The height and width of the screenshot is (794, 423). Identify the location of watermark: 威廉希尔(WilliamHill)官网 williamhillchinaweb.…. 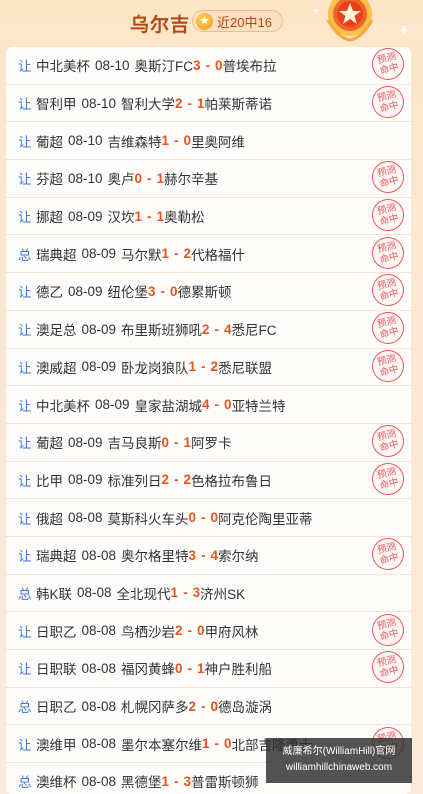
(339, 760).